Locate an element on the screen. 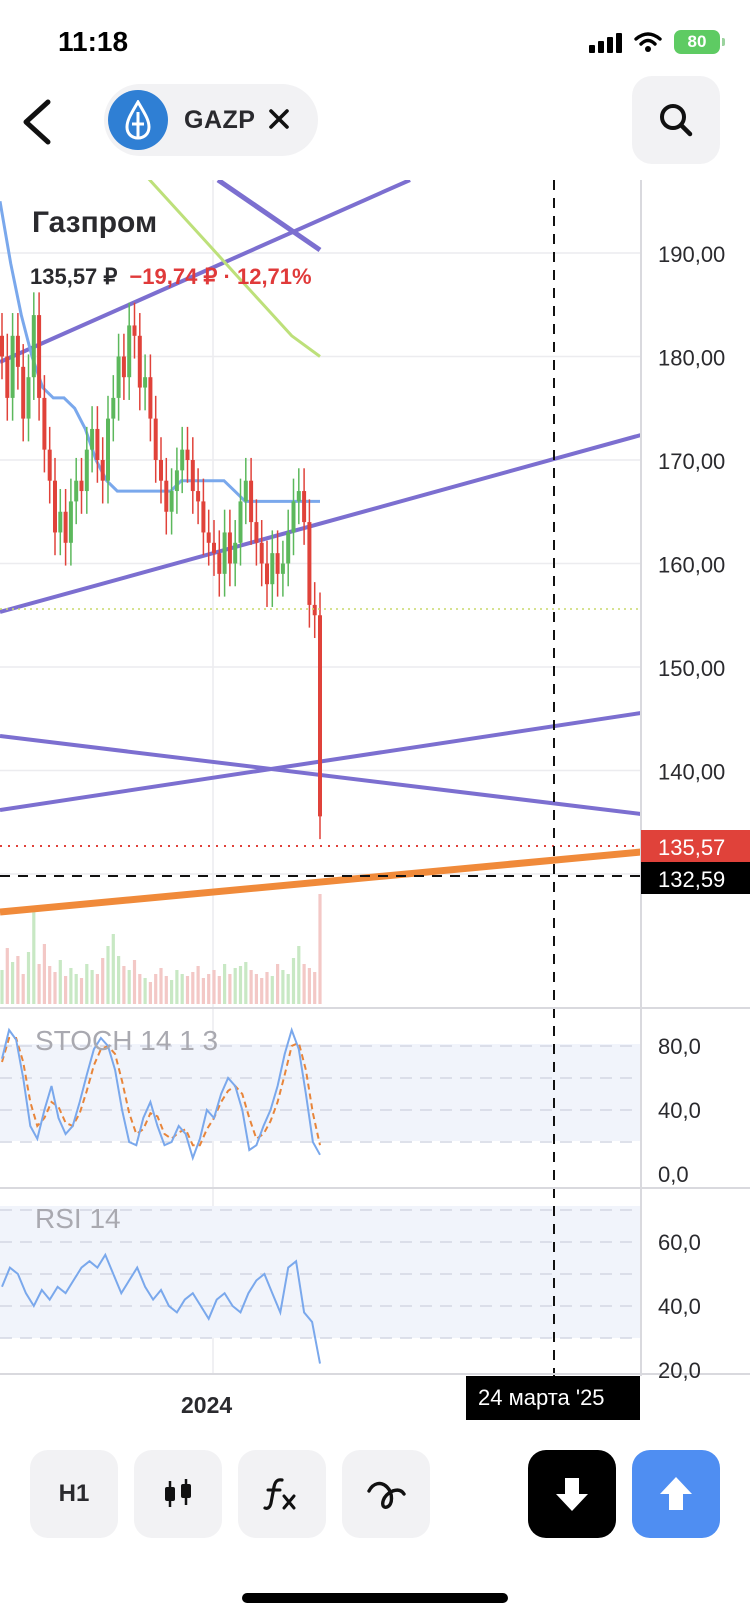 The image size is (750, 1624). back-arrow-icon is located at coordinates (38, 122).